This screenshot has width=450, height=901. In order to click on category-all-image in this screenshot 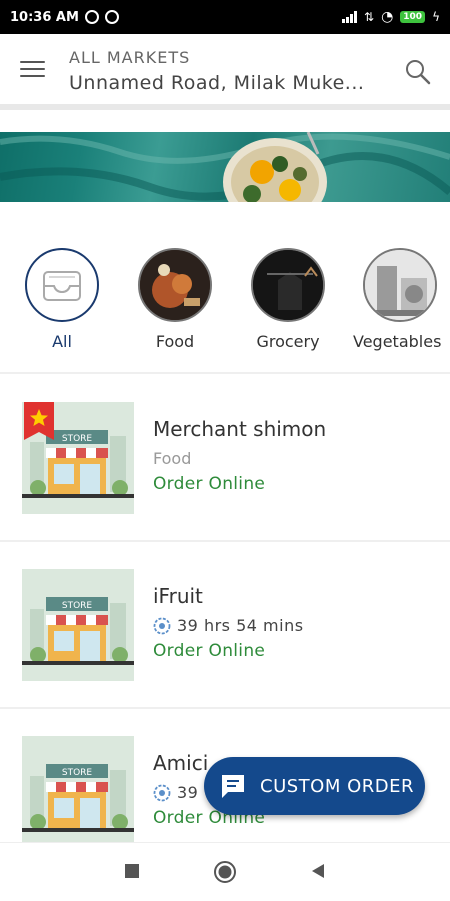, I will do `click(62, 285)`.